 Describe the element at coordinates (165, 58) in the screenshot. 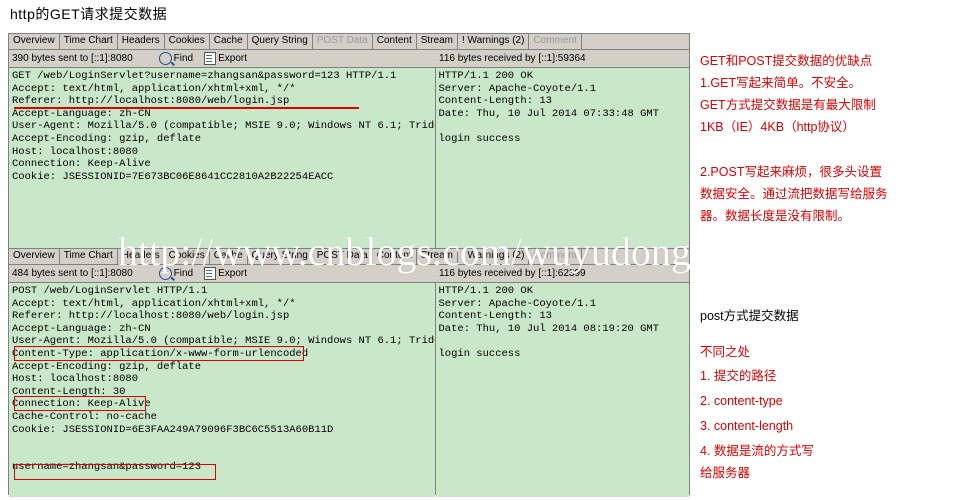

I see `search-icon` at that location.